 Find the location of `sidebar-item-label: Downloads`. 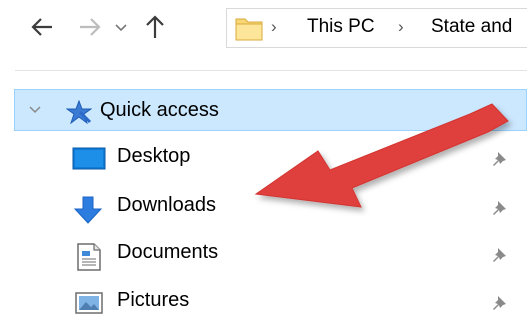

sidebar-item-label: Downloads is located at coordinates (166, 205).